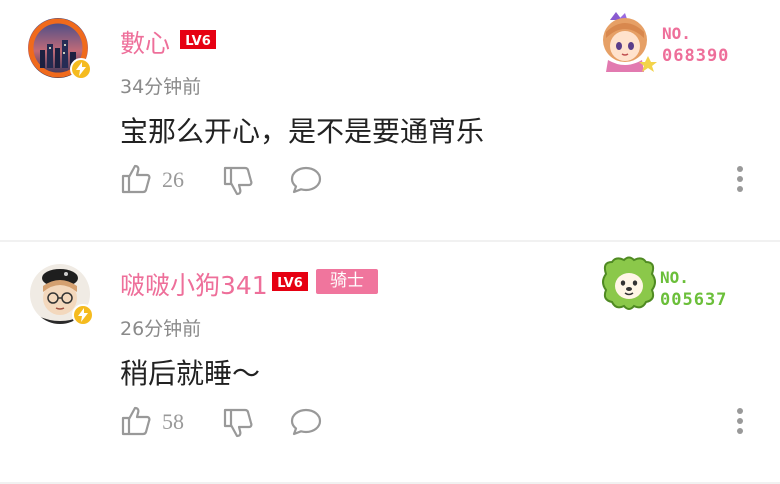 The height and width of the screenshot is (484, 780). I want to click on fan-card: NO. 005637, so click(675, 284).